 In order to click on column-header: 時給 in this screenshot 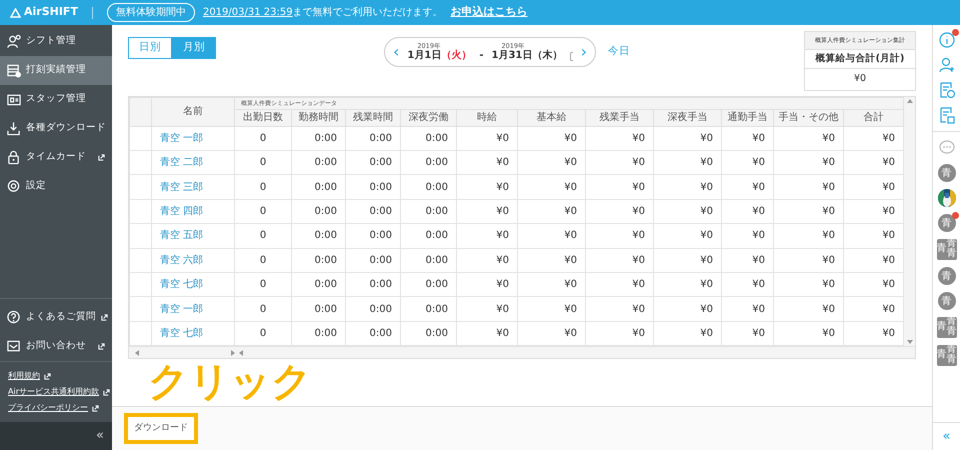, I will do `click(487, 117)`.